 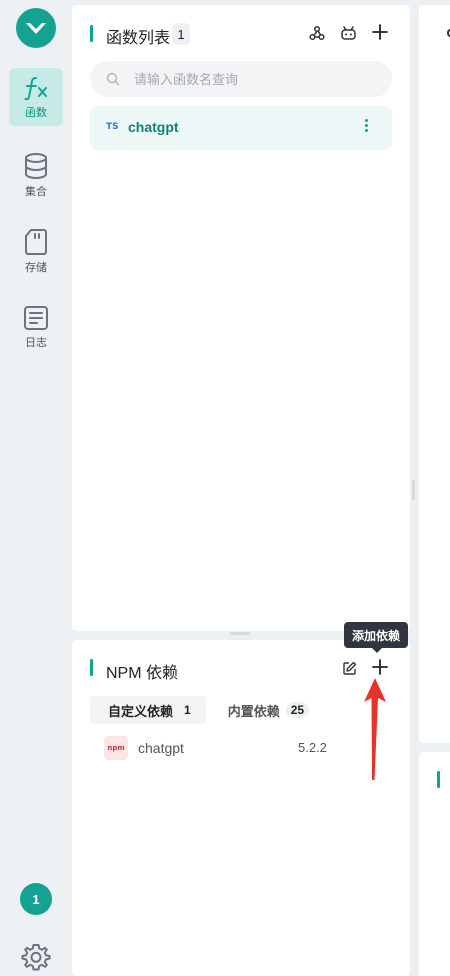 What do you see at coordinates (224, 748) in the screenshot?
I see `dependency-row: npm chatgpt 5.2.2` at bounding box center [224, 748].